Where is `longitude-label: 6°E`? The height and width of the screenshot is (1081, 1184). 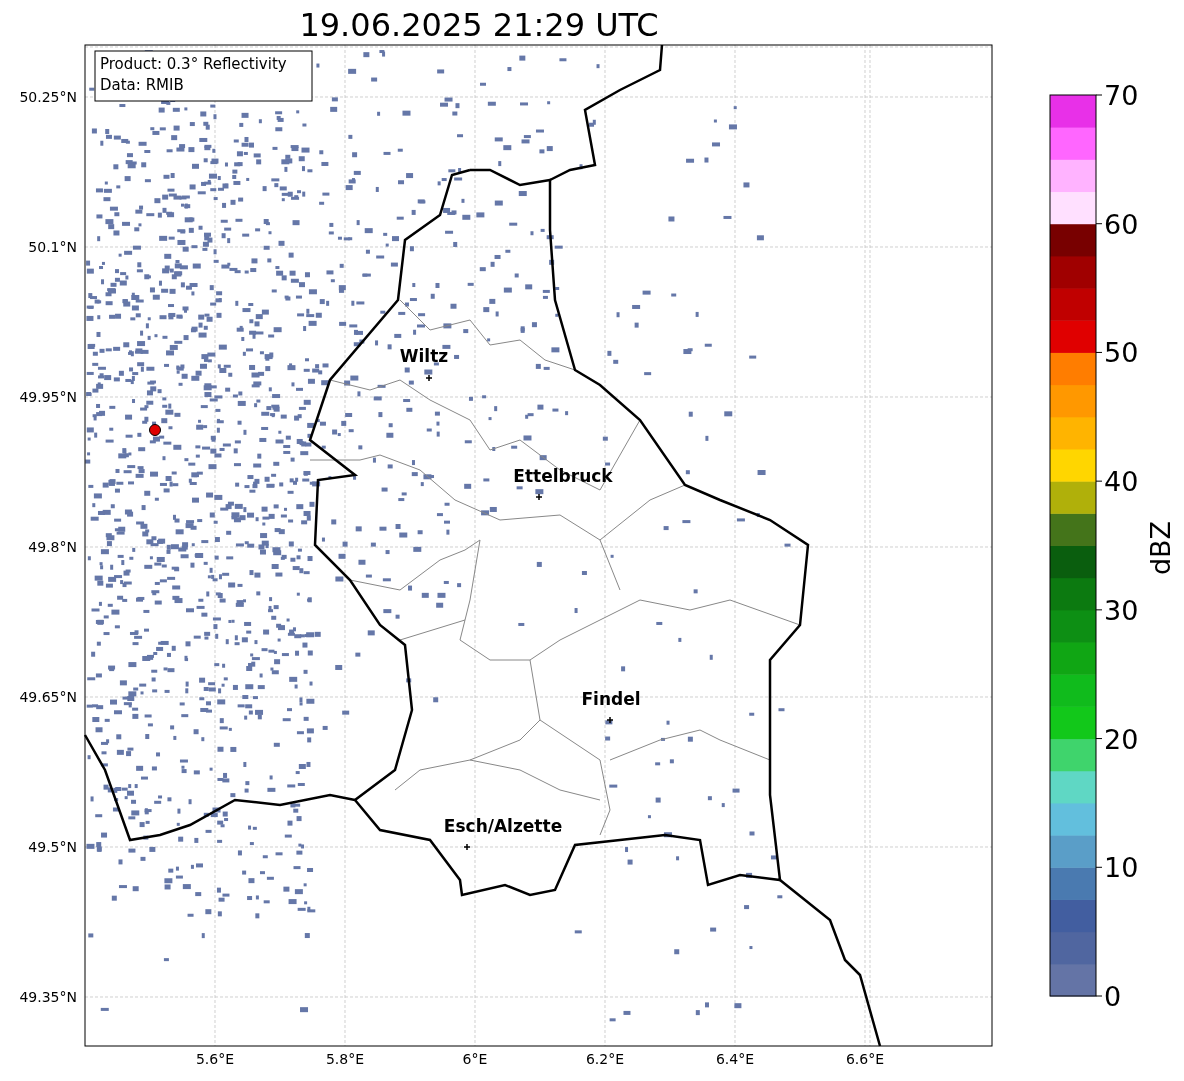 longitude-label: 6°E is located at coordinates (475, 1059).